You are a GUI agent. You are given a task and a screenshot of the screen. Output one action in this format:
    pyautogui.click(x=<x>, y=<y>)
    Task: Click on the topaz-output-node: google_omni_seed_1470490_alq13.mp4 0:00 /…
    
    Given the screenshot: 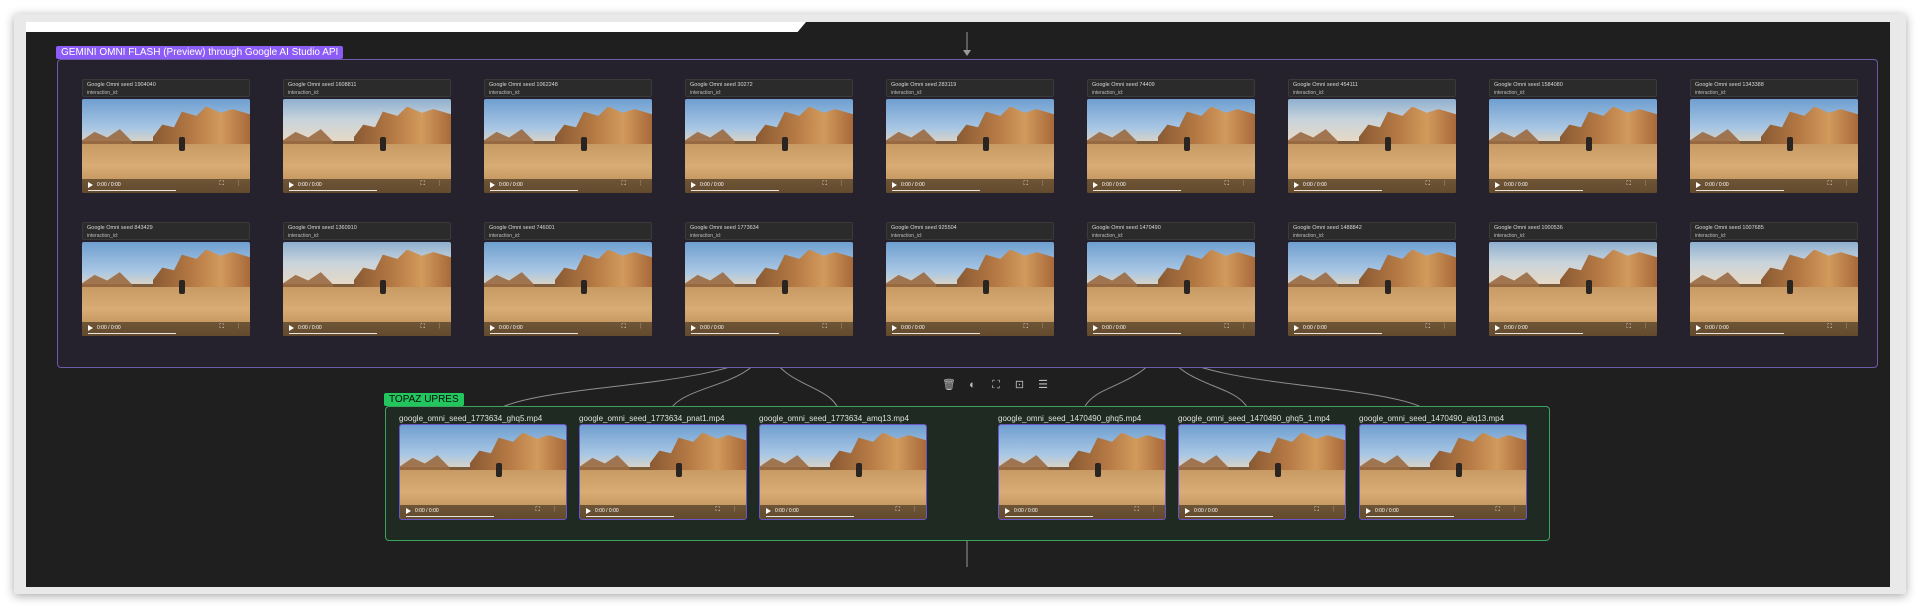 What is the action you would take?
    pyautogui.click(x=1443, y=467)
    